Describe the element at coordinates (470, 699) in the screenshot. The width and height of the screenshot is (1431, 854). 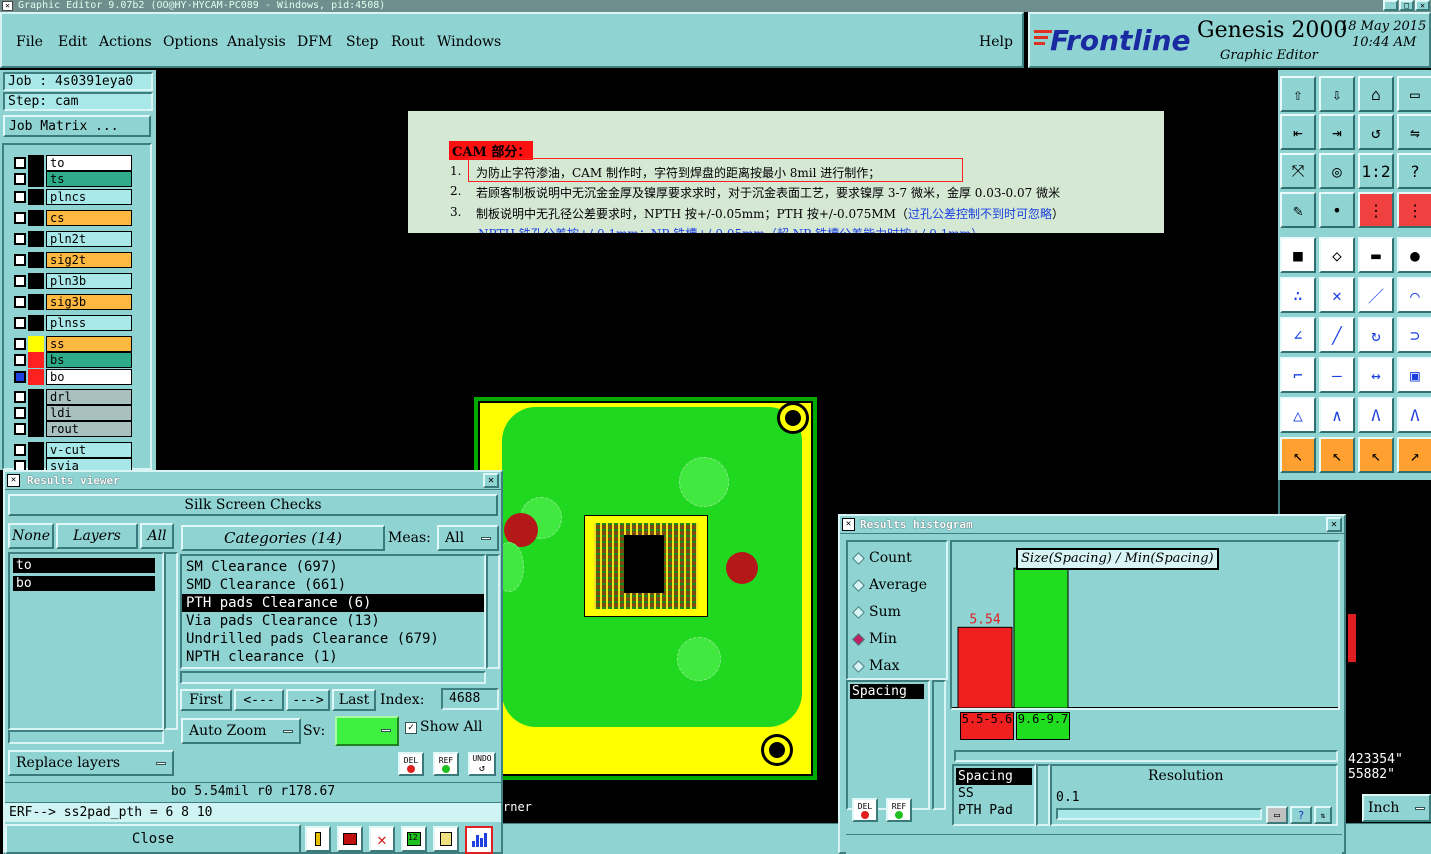
I see `index-field: 4688` at that location.